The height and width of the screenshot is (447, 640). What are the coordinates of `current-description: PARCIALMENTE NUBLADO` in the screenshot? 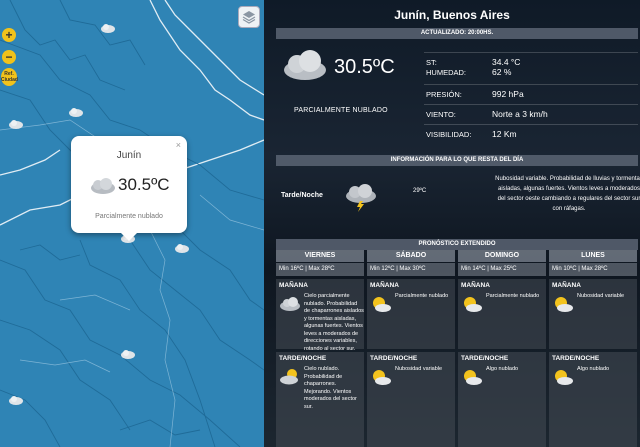 It's located at (341, 110).